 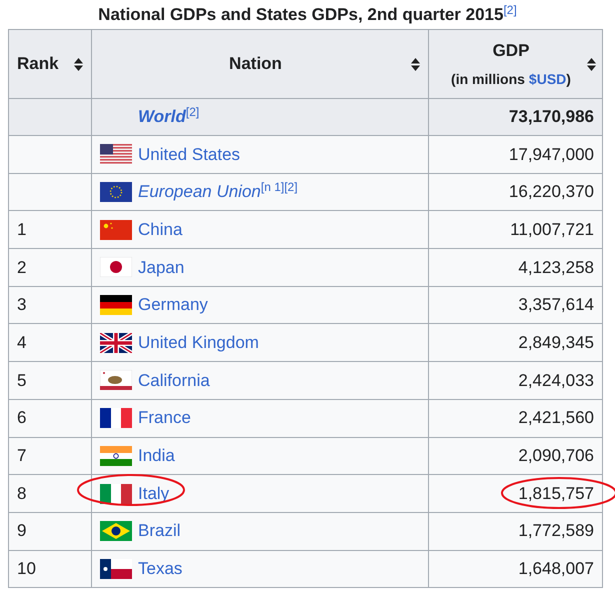 I want to click on rank-text: 6, so click(x=21, y=418).